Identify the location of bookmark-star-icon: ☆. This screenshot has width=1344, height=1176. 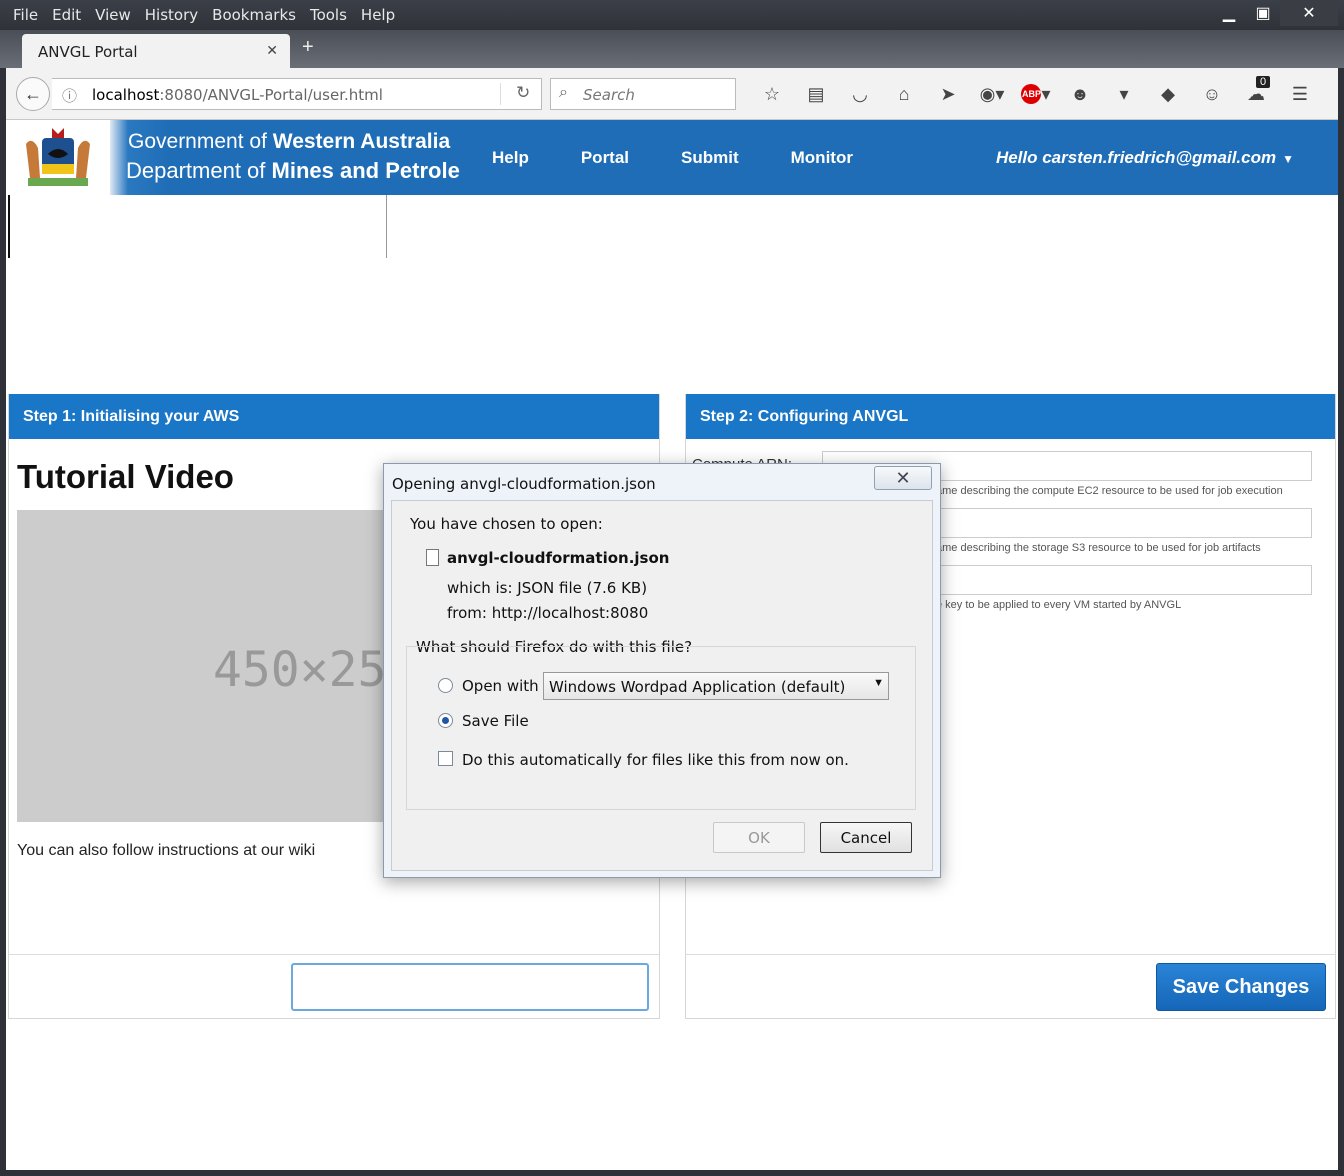
(772, 94).